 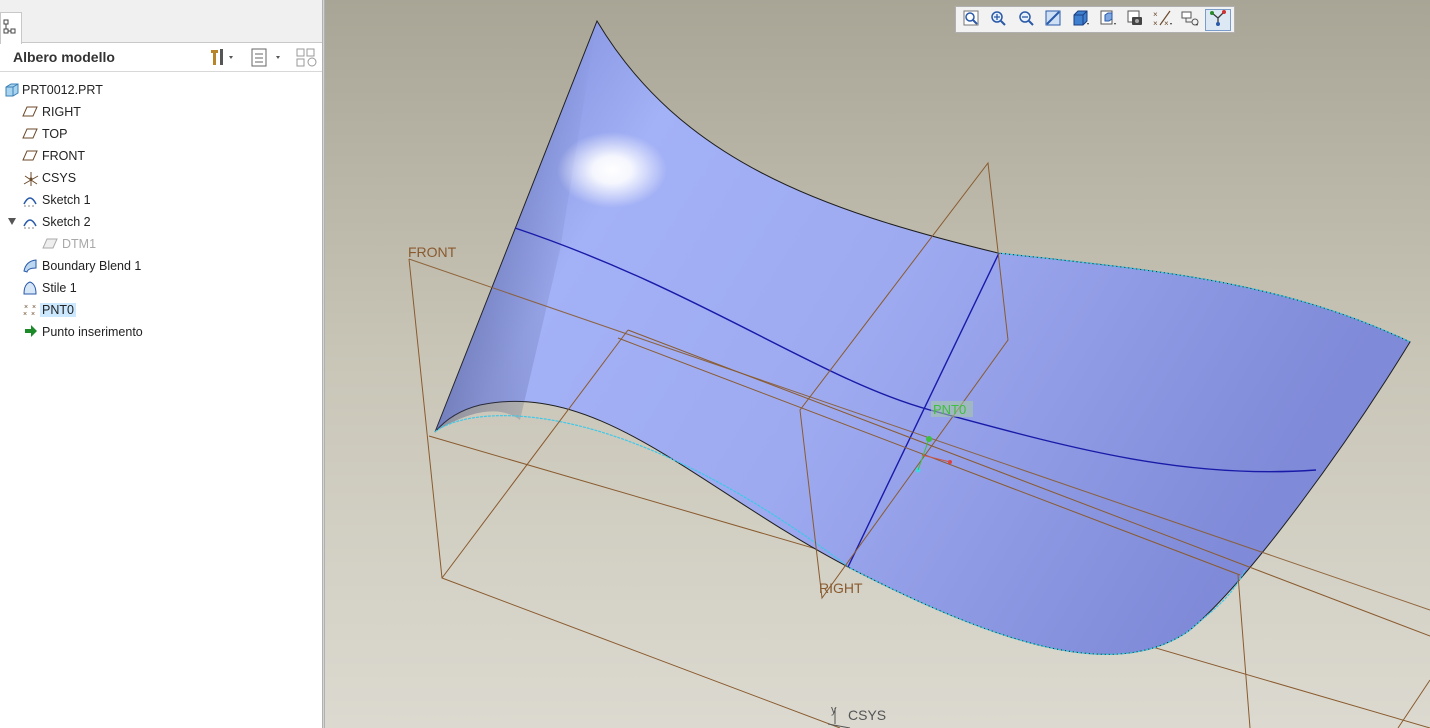 What do you see at coordinates (161, 57) in the screenshot?
I see `model-tree-header: Albero modello` at bounding box center [161, 57].